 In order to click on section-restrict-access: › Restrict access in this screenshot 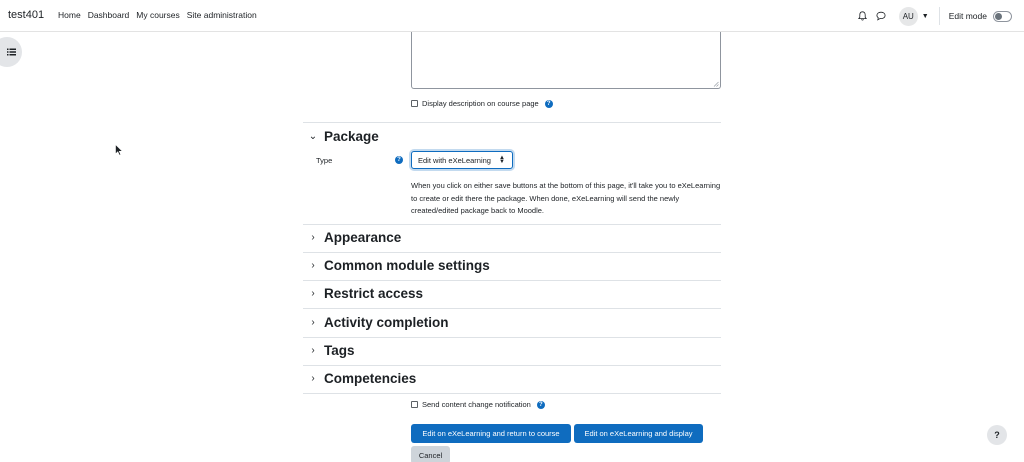, I will do `click(365, 293)`.